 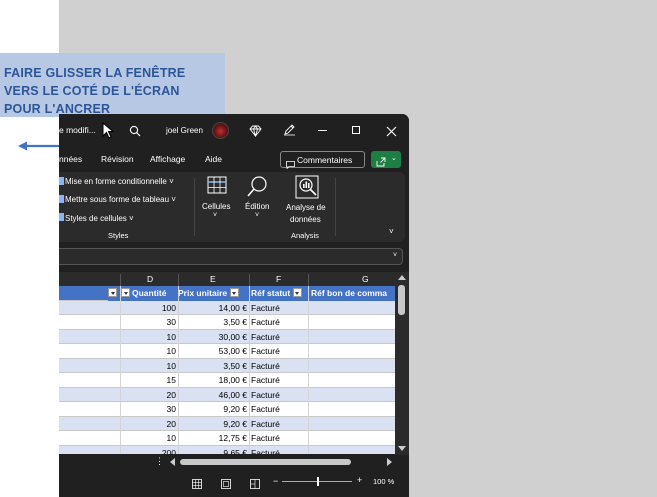 What do you see at coordinates (159, 461) in the screenshot?
I see `more-options-icon: ⋮` at bounding box center [159, 461].